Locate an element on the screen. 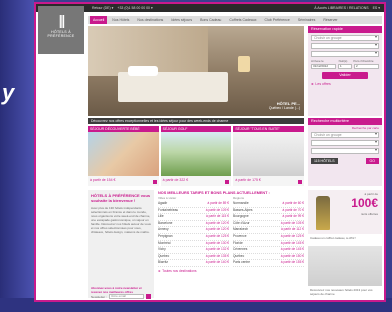 This screenshot has height=312, width=392. rate-city: Vichy is located at coordinates (162, 249).